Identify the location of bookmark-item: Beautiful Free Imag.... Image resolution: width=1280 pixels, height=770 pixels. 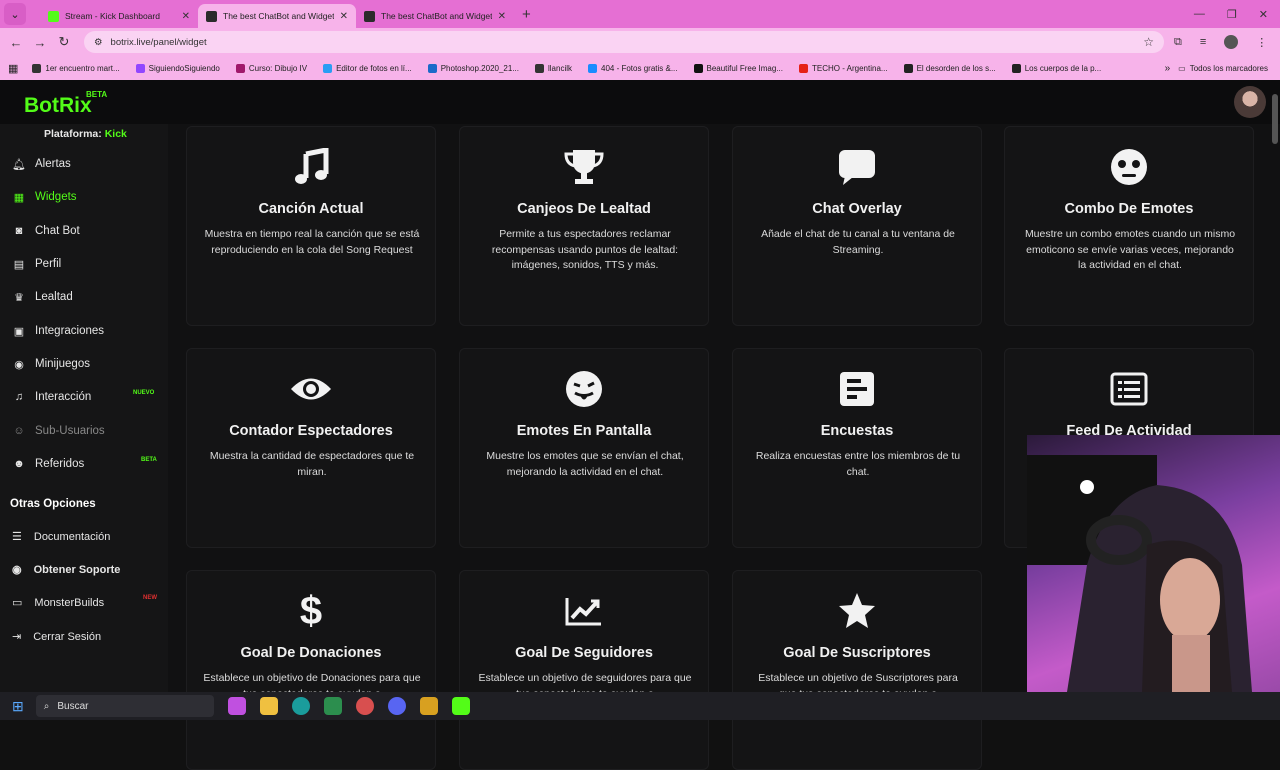
(738, 68).